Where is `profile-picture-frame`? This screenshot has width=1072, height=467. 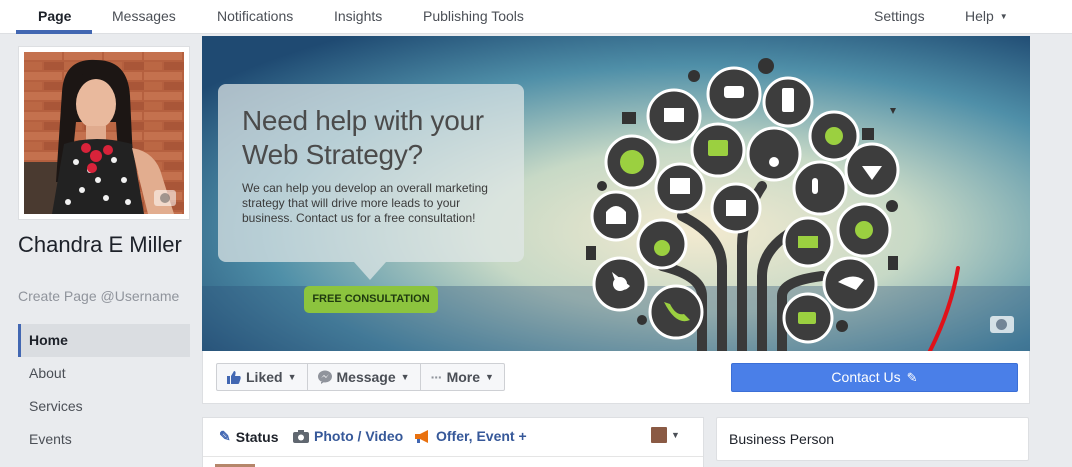
profile-picture-frame is located at coordinates (104, 133).